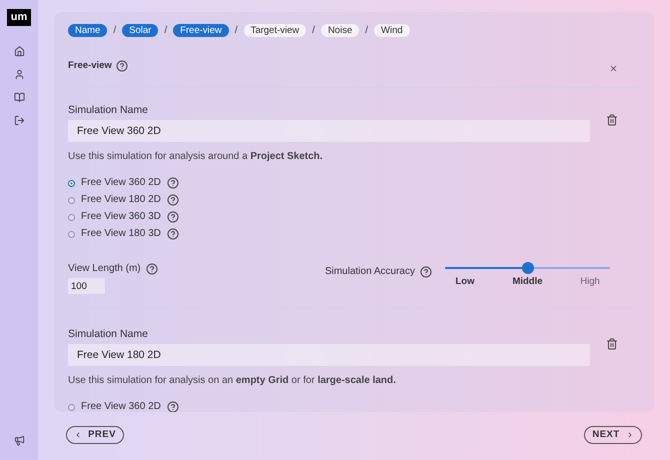 Image resolution: width=670 pixels, height=460 pixels. I want to click on section-title: Free-view, so click(90, 66).